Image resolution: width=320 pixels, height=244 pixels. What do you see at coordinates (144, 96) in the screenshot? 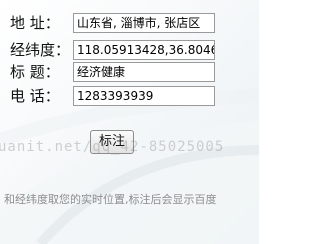
I see `phone-input: 1283393939` at bounding box center [144, 96].